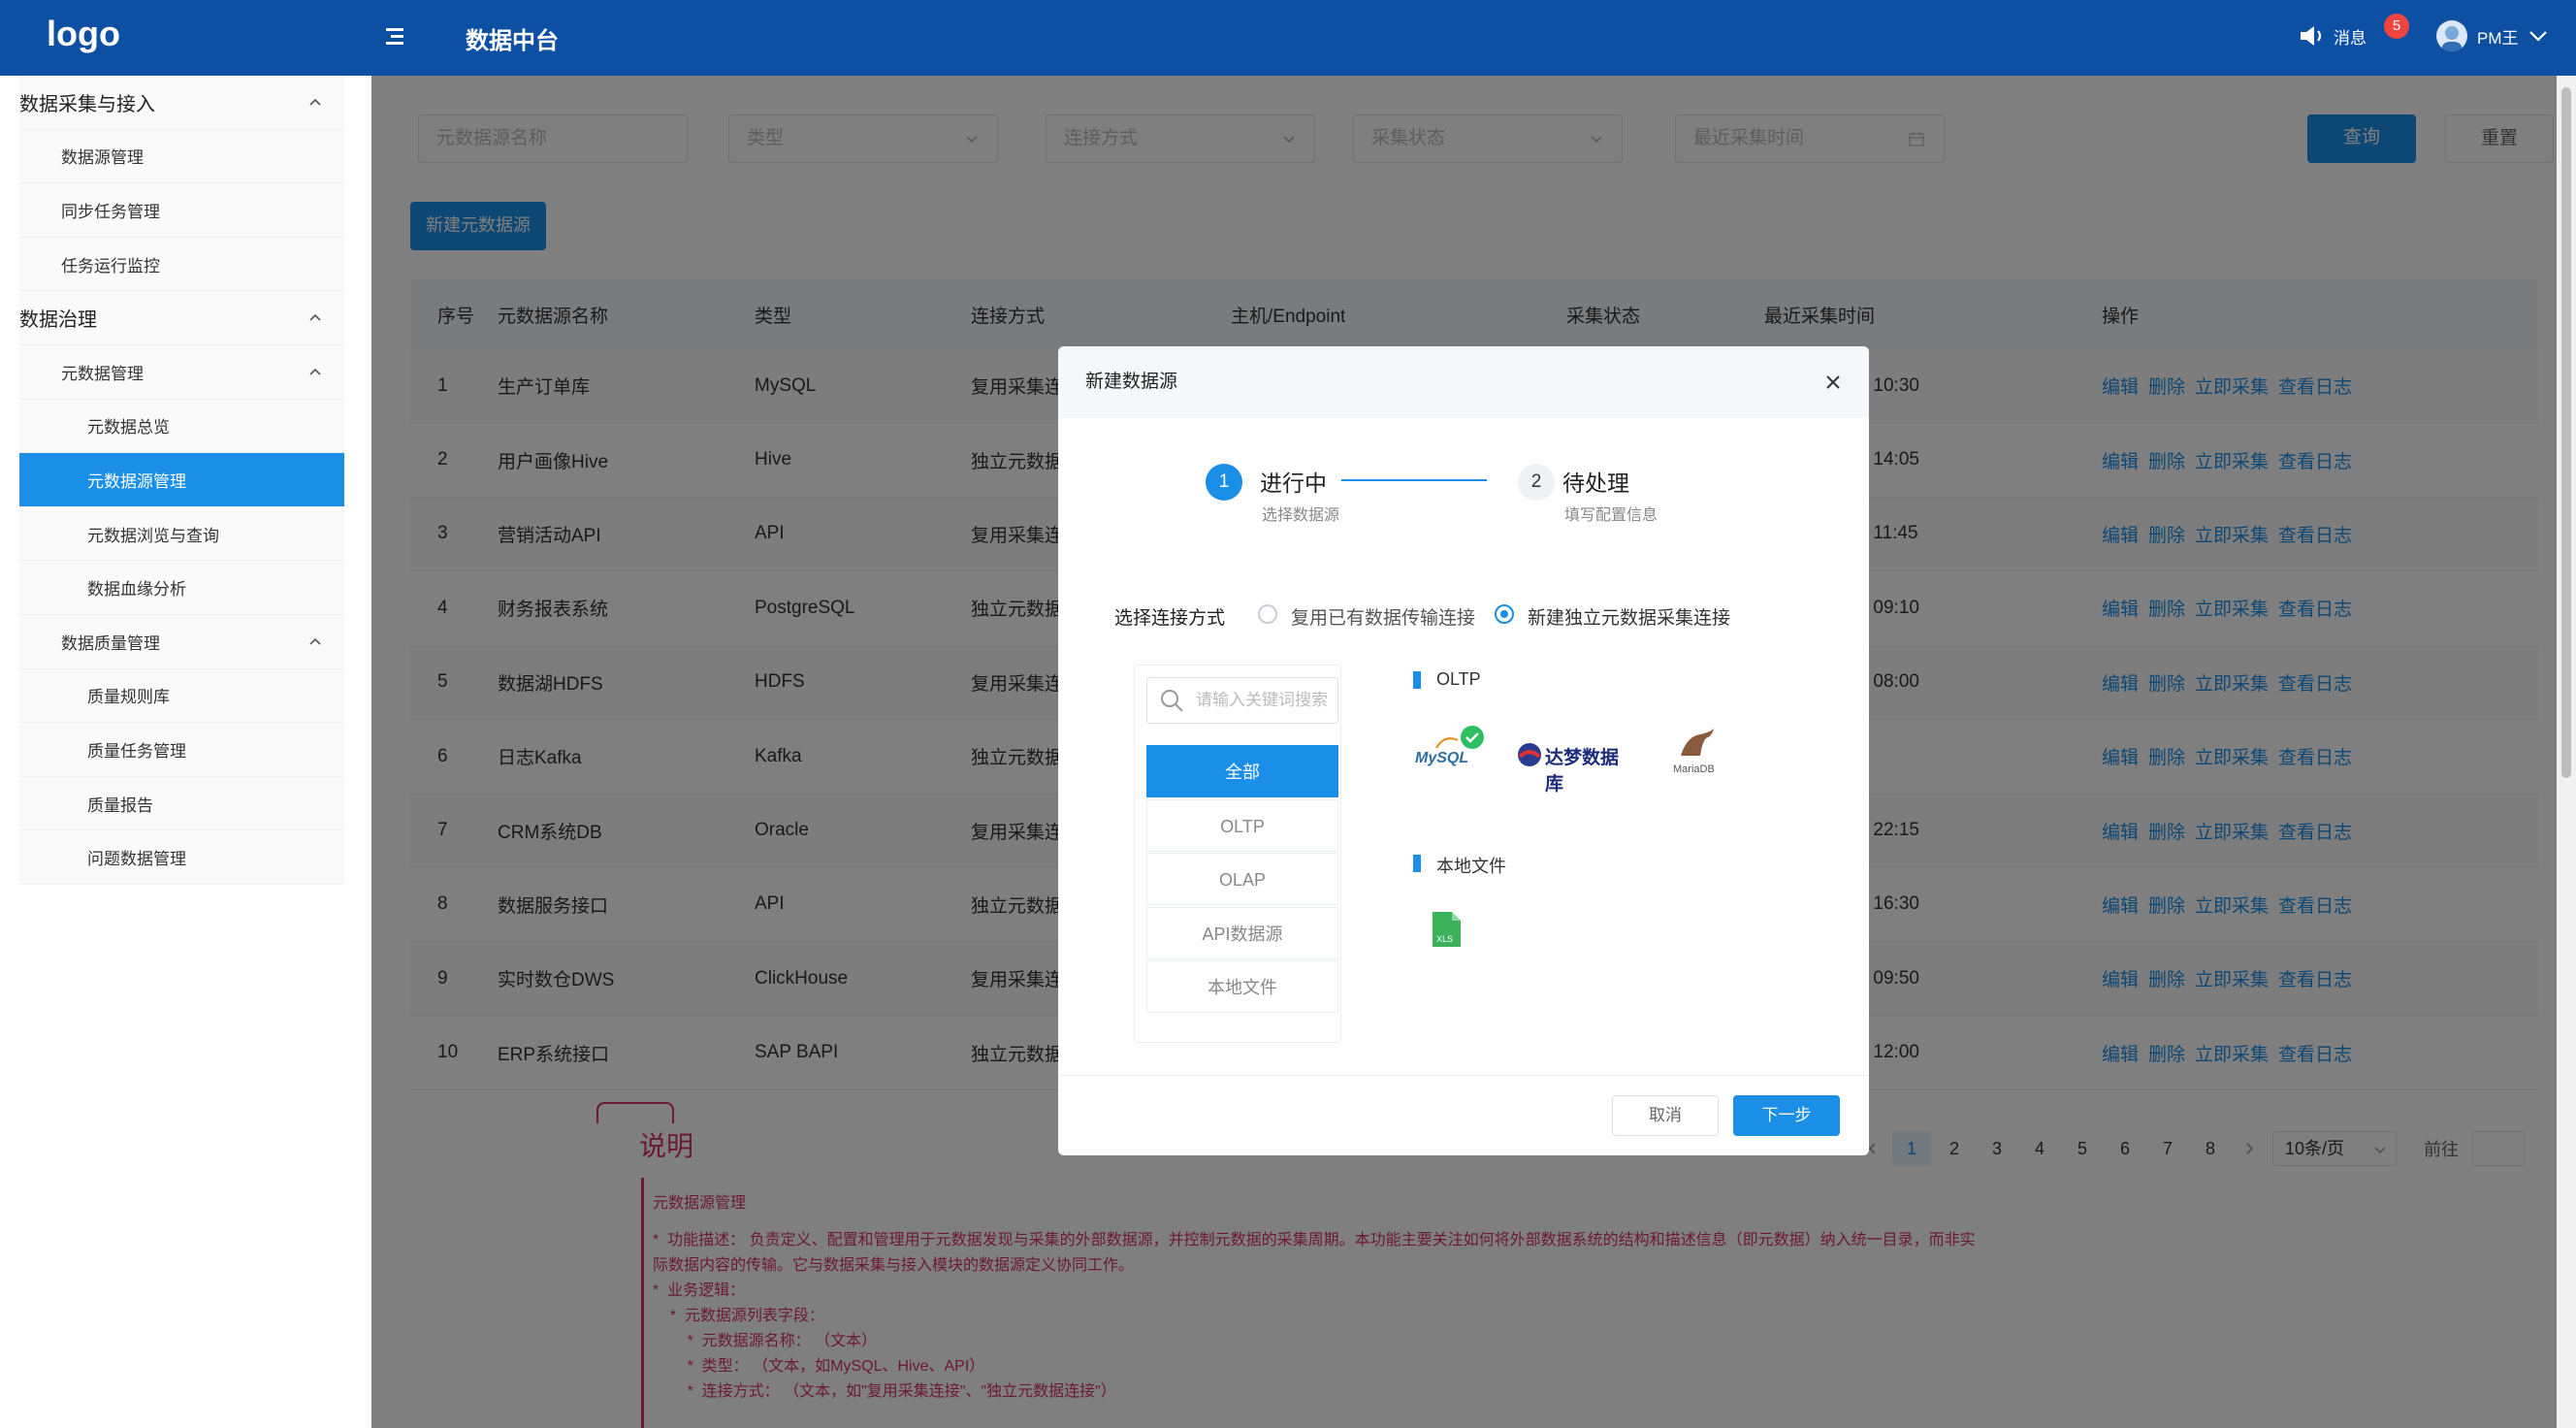  Describe the element at coordinates (181, 426) in the screenshot. I see `sidebar-item: 元数据总览` at that location.